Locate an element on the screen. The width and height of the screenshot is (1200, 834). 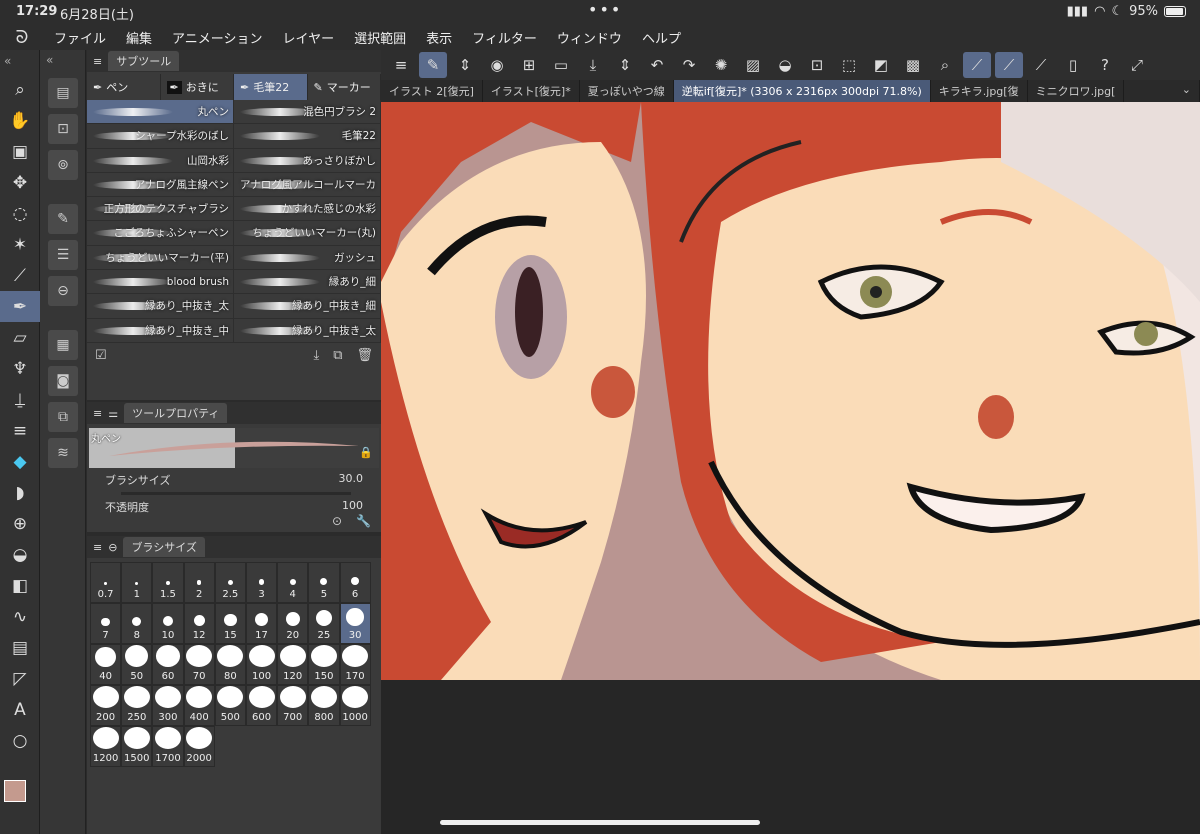
frame-icon: ▤ is located at coordinates (20, 647).